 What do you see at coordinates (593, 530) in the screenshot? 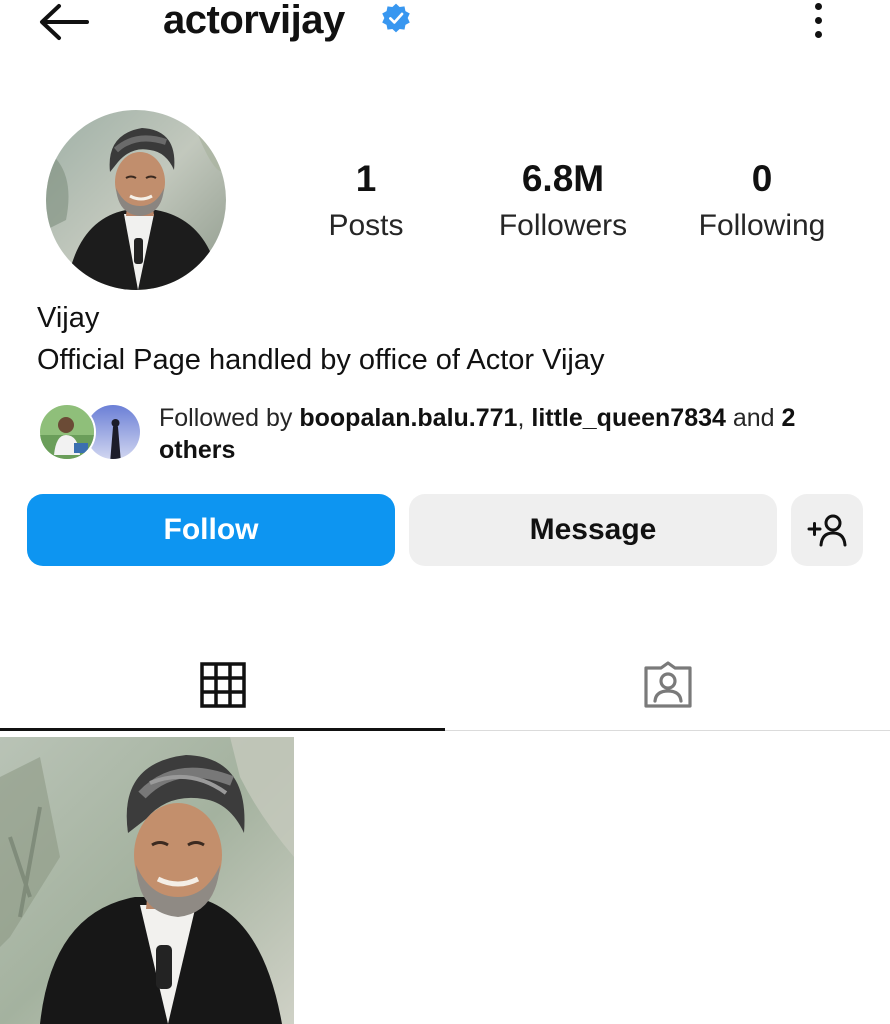
I see `message-button: Message` at bounding box center [593, 530].